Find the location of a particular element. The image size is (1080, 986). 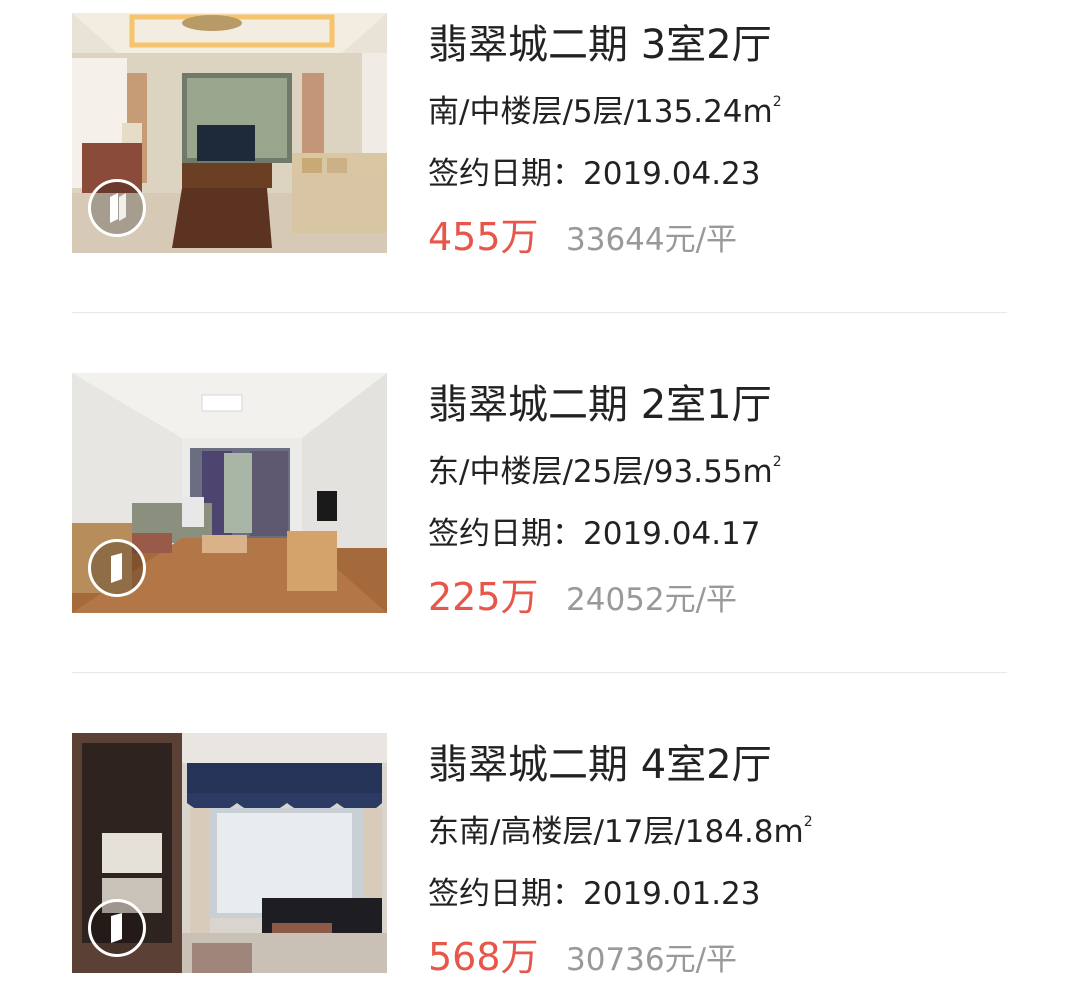

listing-info: 南/中楼层/5层/135.24m2 is located at coordinates (605, 112).